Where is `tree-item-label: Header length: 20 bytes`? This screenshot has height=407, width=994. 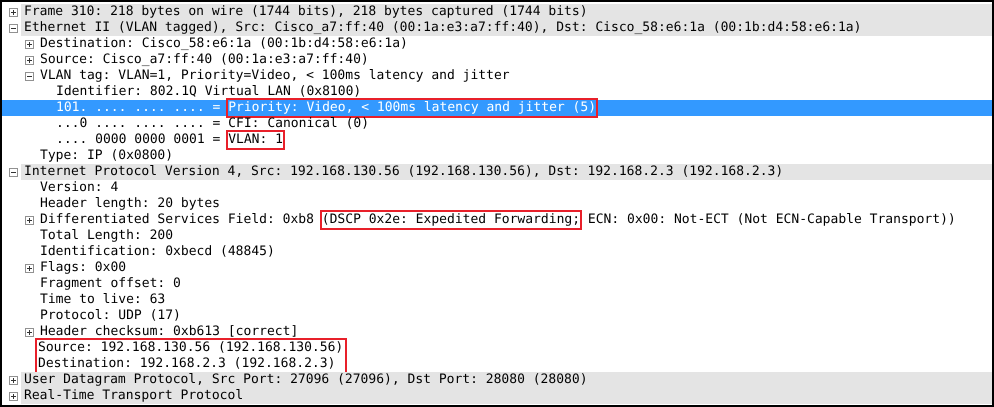
tree-item-label: Header length: 20 bytes is located at coordinates (130, 204).